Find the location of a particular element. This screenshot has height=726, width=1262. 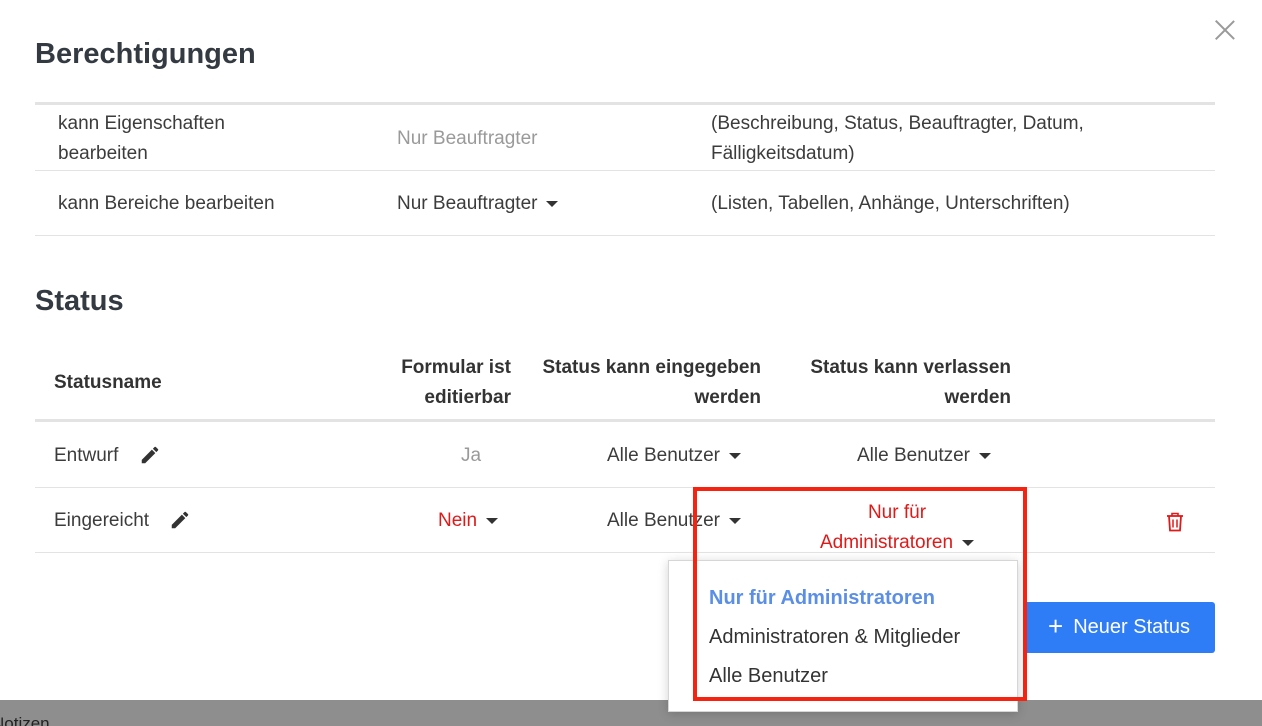

backdrop-notes-label: Notizen is located at coordinates (25, 720).